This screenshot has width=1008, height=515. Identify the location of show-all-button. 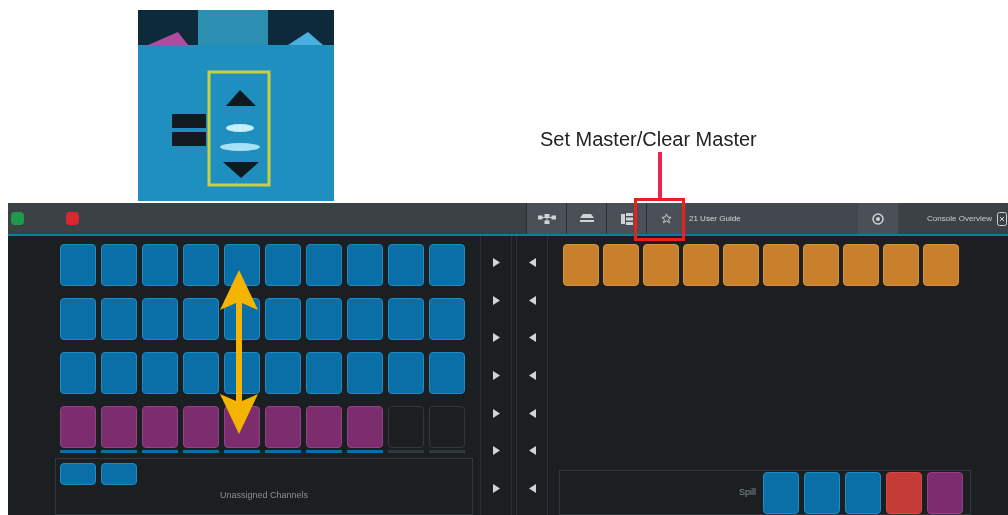
(878, 218).